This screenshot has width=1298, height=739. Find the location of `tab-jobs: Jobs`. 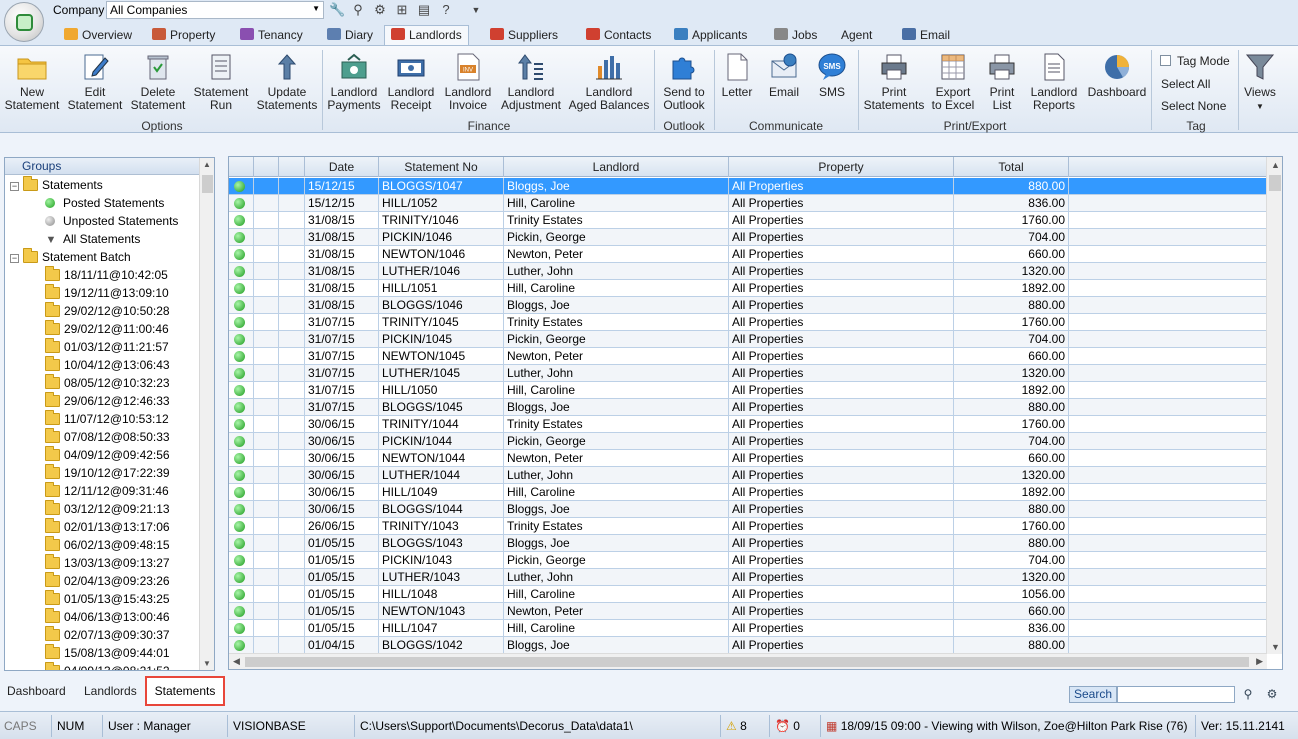

tab-jobs: Jobs is located at coordinates (795, 35).